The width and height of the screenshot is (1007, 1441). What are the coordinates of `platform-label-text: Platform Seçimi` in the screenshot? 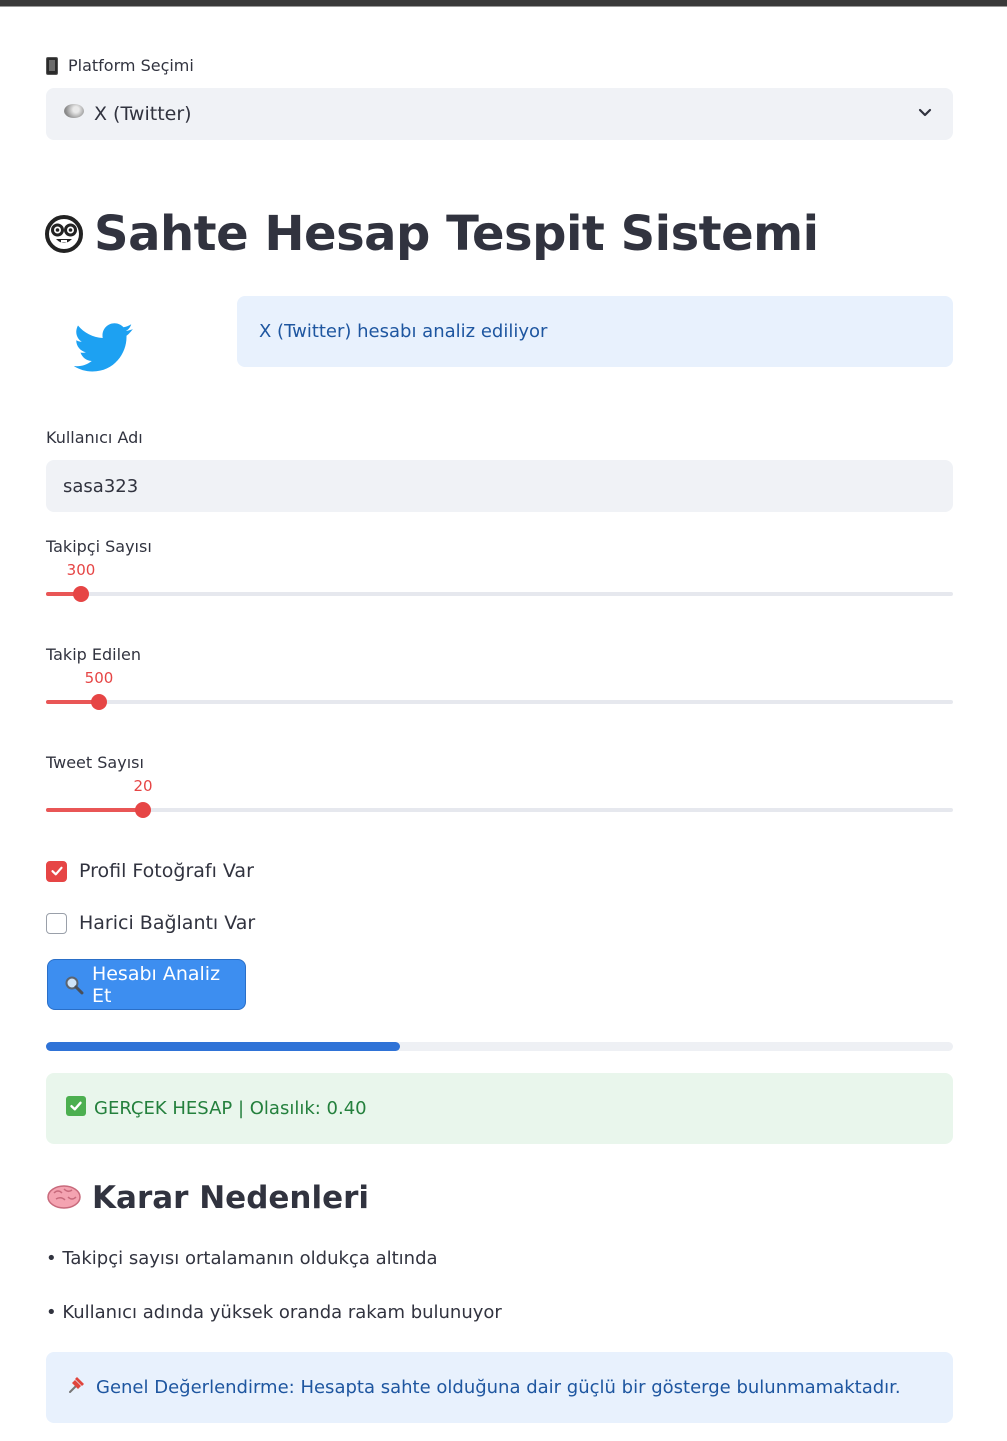 It's located at (131, 65).